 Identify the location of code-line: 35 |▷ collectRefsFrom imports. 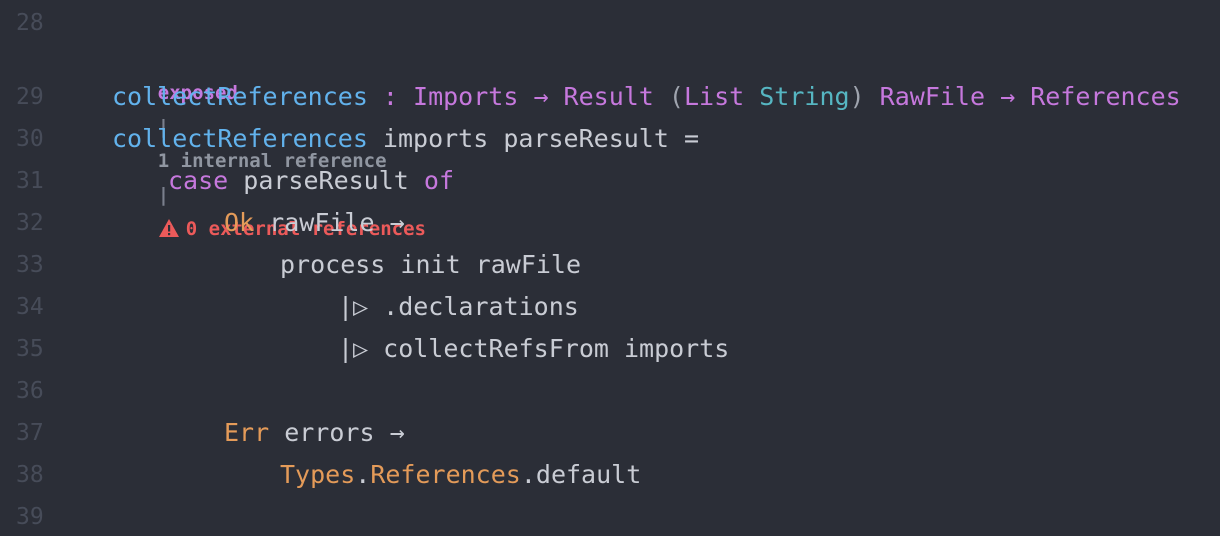
(610, 349).